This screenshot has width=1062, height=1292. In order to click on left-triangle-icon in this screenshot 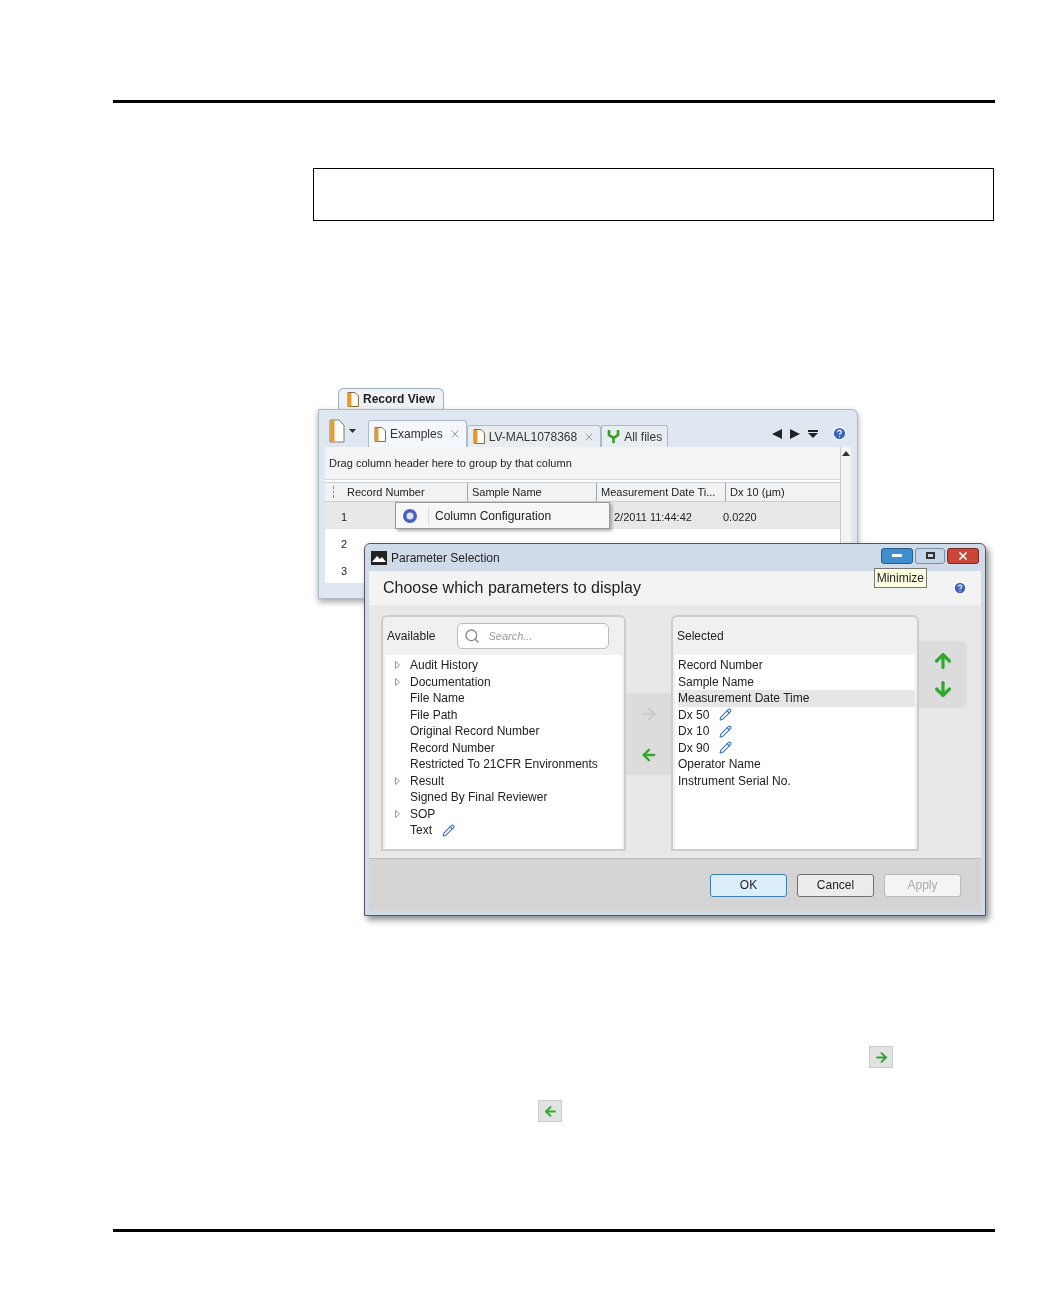, I will do `click(777, 433)`.